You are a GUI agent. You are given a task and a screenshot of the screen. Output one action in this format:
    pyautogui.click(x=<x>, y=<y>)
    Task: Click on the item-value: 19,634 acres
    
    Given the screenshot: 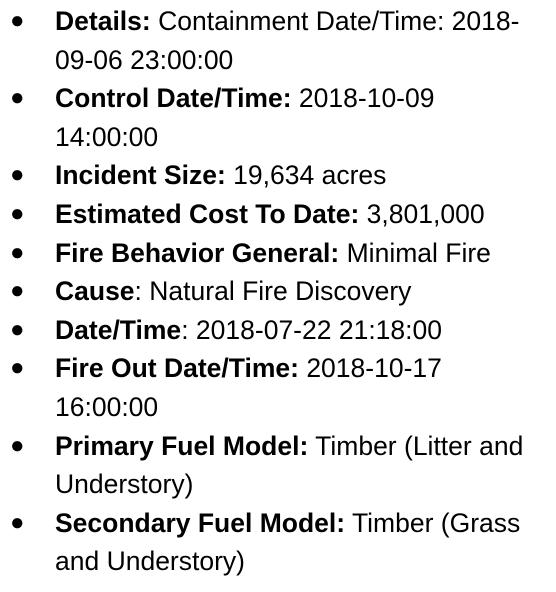 What is the action you would take?
    pyautogui.click(x=306, y=175)
    